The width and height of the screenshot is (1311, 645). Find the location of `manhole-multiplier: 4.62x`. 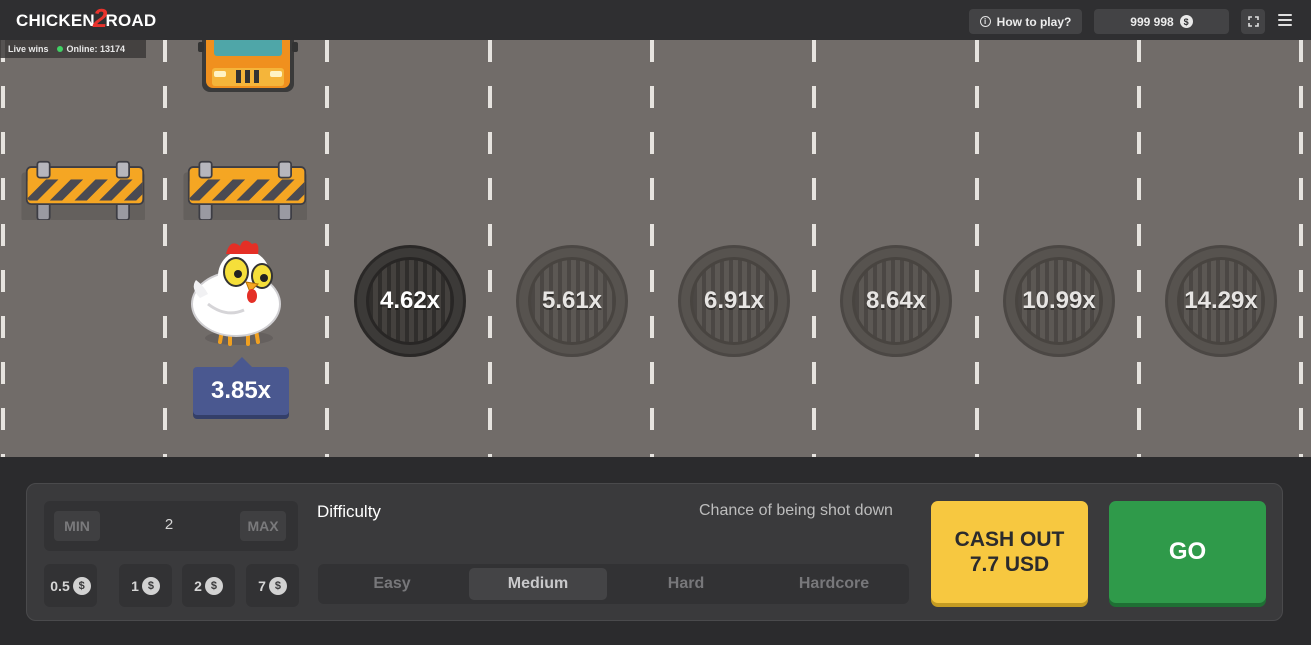

manhole-multiplier: 4.62x is located at coordinates (410, 300).